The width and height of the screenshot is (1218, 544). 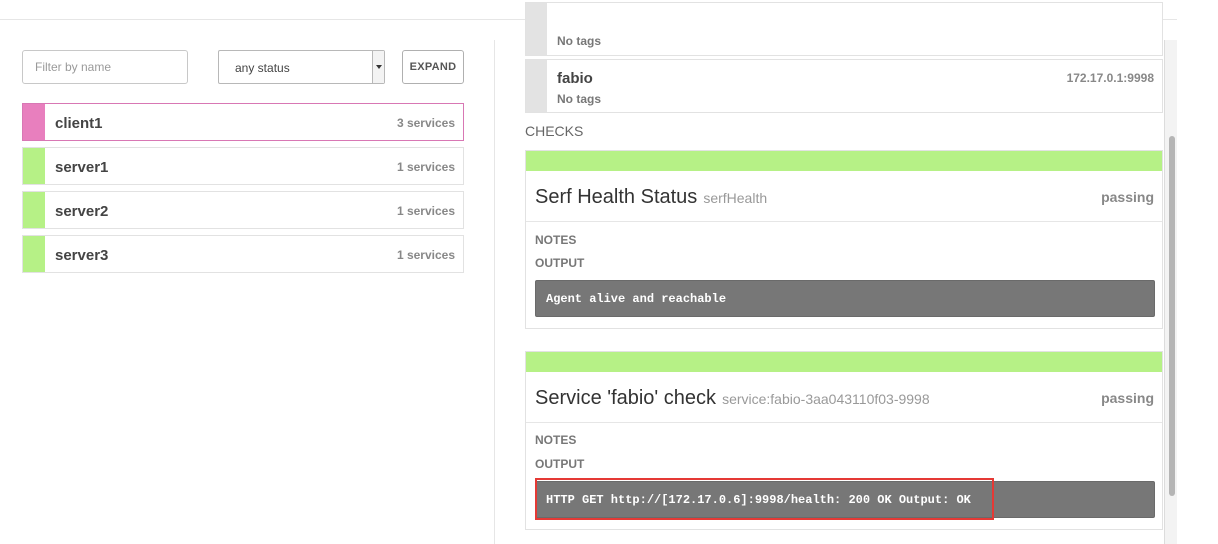 What do you see at coordinates (845, 298) in the screenshot?
I see `check-output: Agent alive and reachable` at bounding box center [845, 298].